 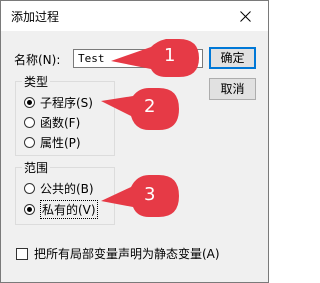 What do you see at coordinates (36, 81) in the screenshot?
I see `type-group-title: 类型` at bounding box center [36, 81].